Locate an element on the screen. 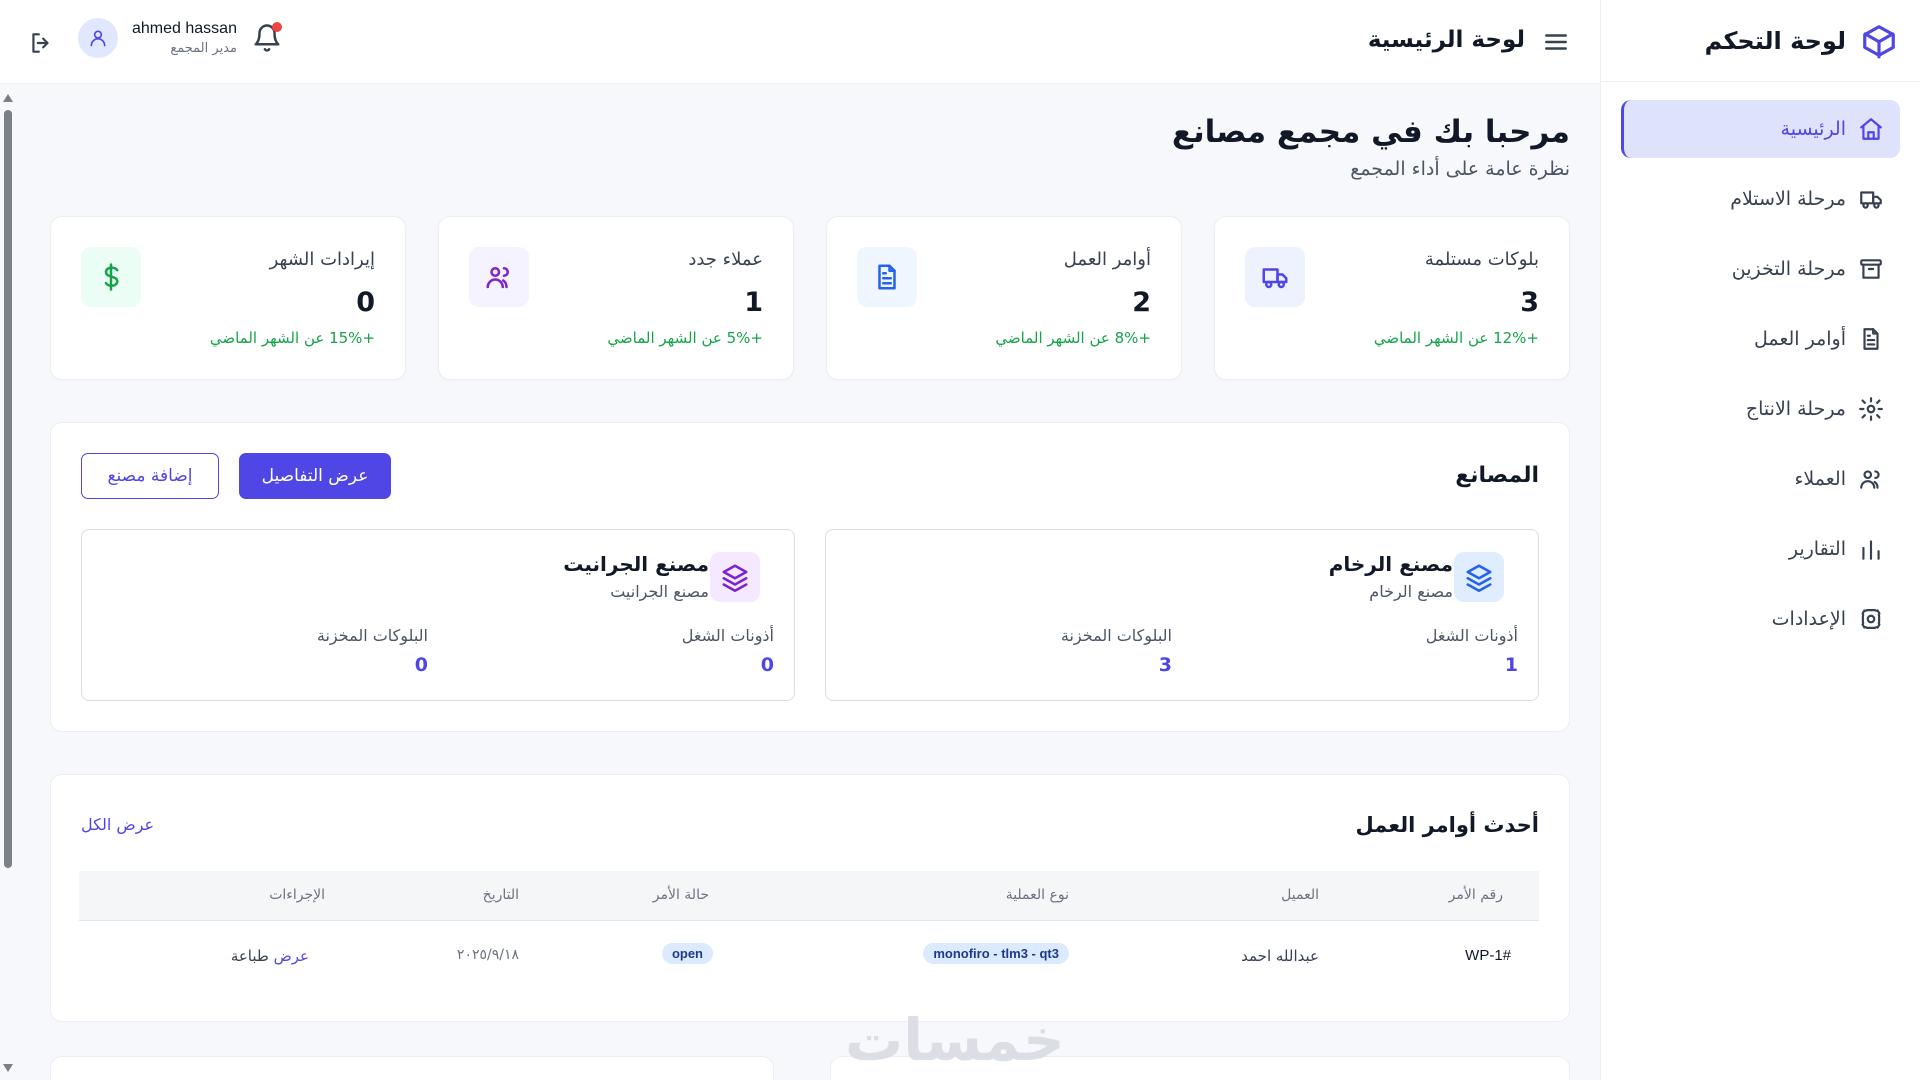  user-name: ahmed hassan is located at coordinates (184, 28).